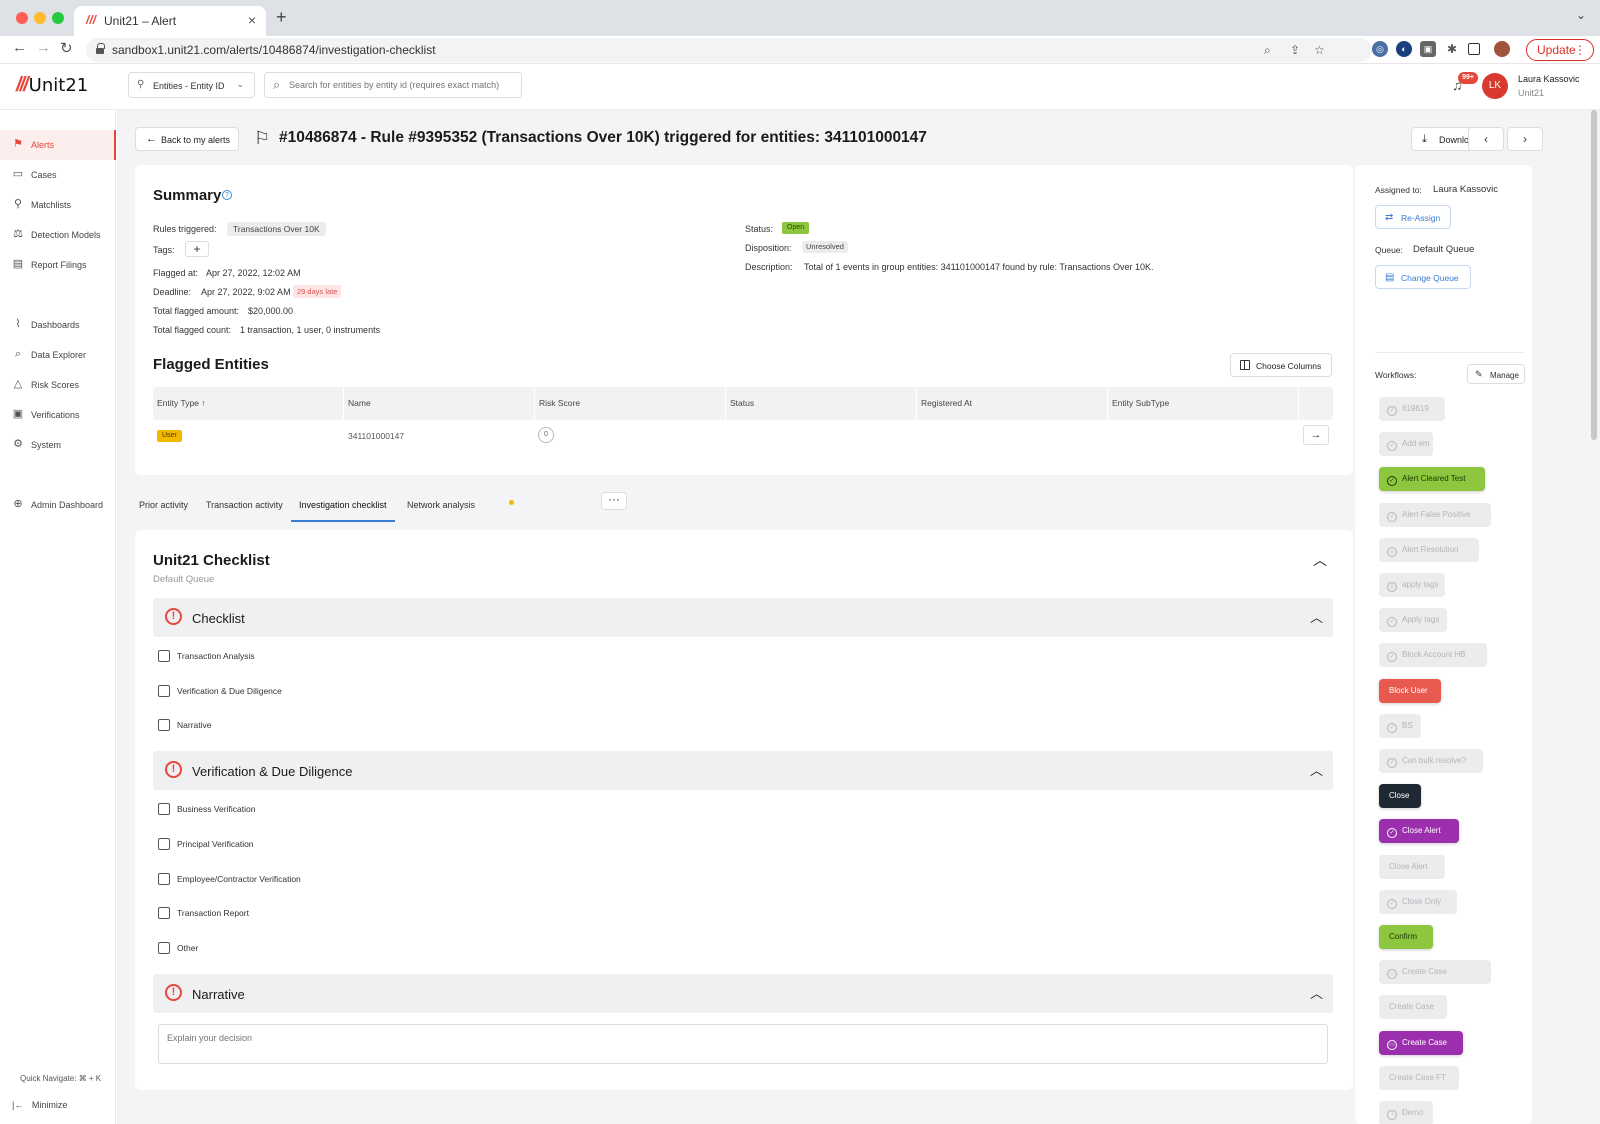 The width and height of the screenshot is (1600, 1124). What do you see at coordinates (39, 1105) in the screenshot?
I see `minimize-sidebar-button: |← Minimize` at bounding box center [39, 1105].